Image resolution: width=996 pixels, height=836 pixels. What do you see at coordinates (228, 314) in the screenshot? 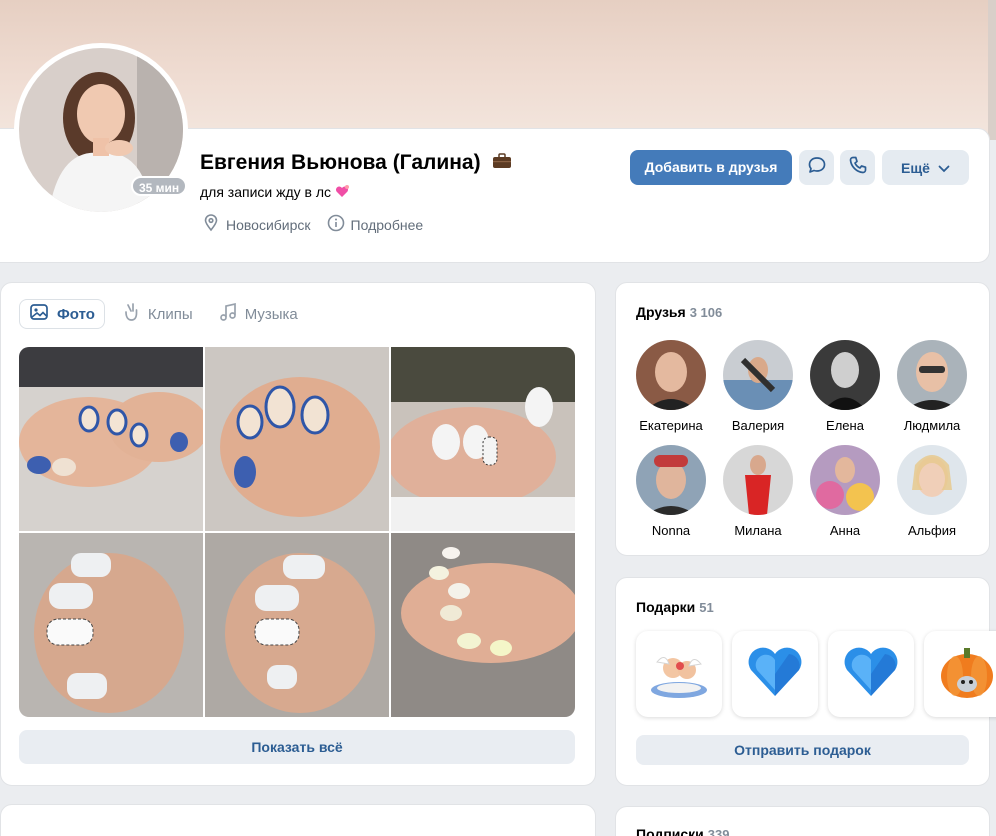
I see `music-icon` at bounding box center [228, 314].